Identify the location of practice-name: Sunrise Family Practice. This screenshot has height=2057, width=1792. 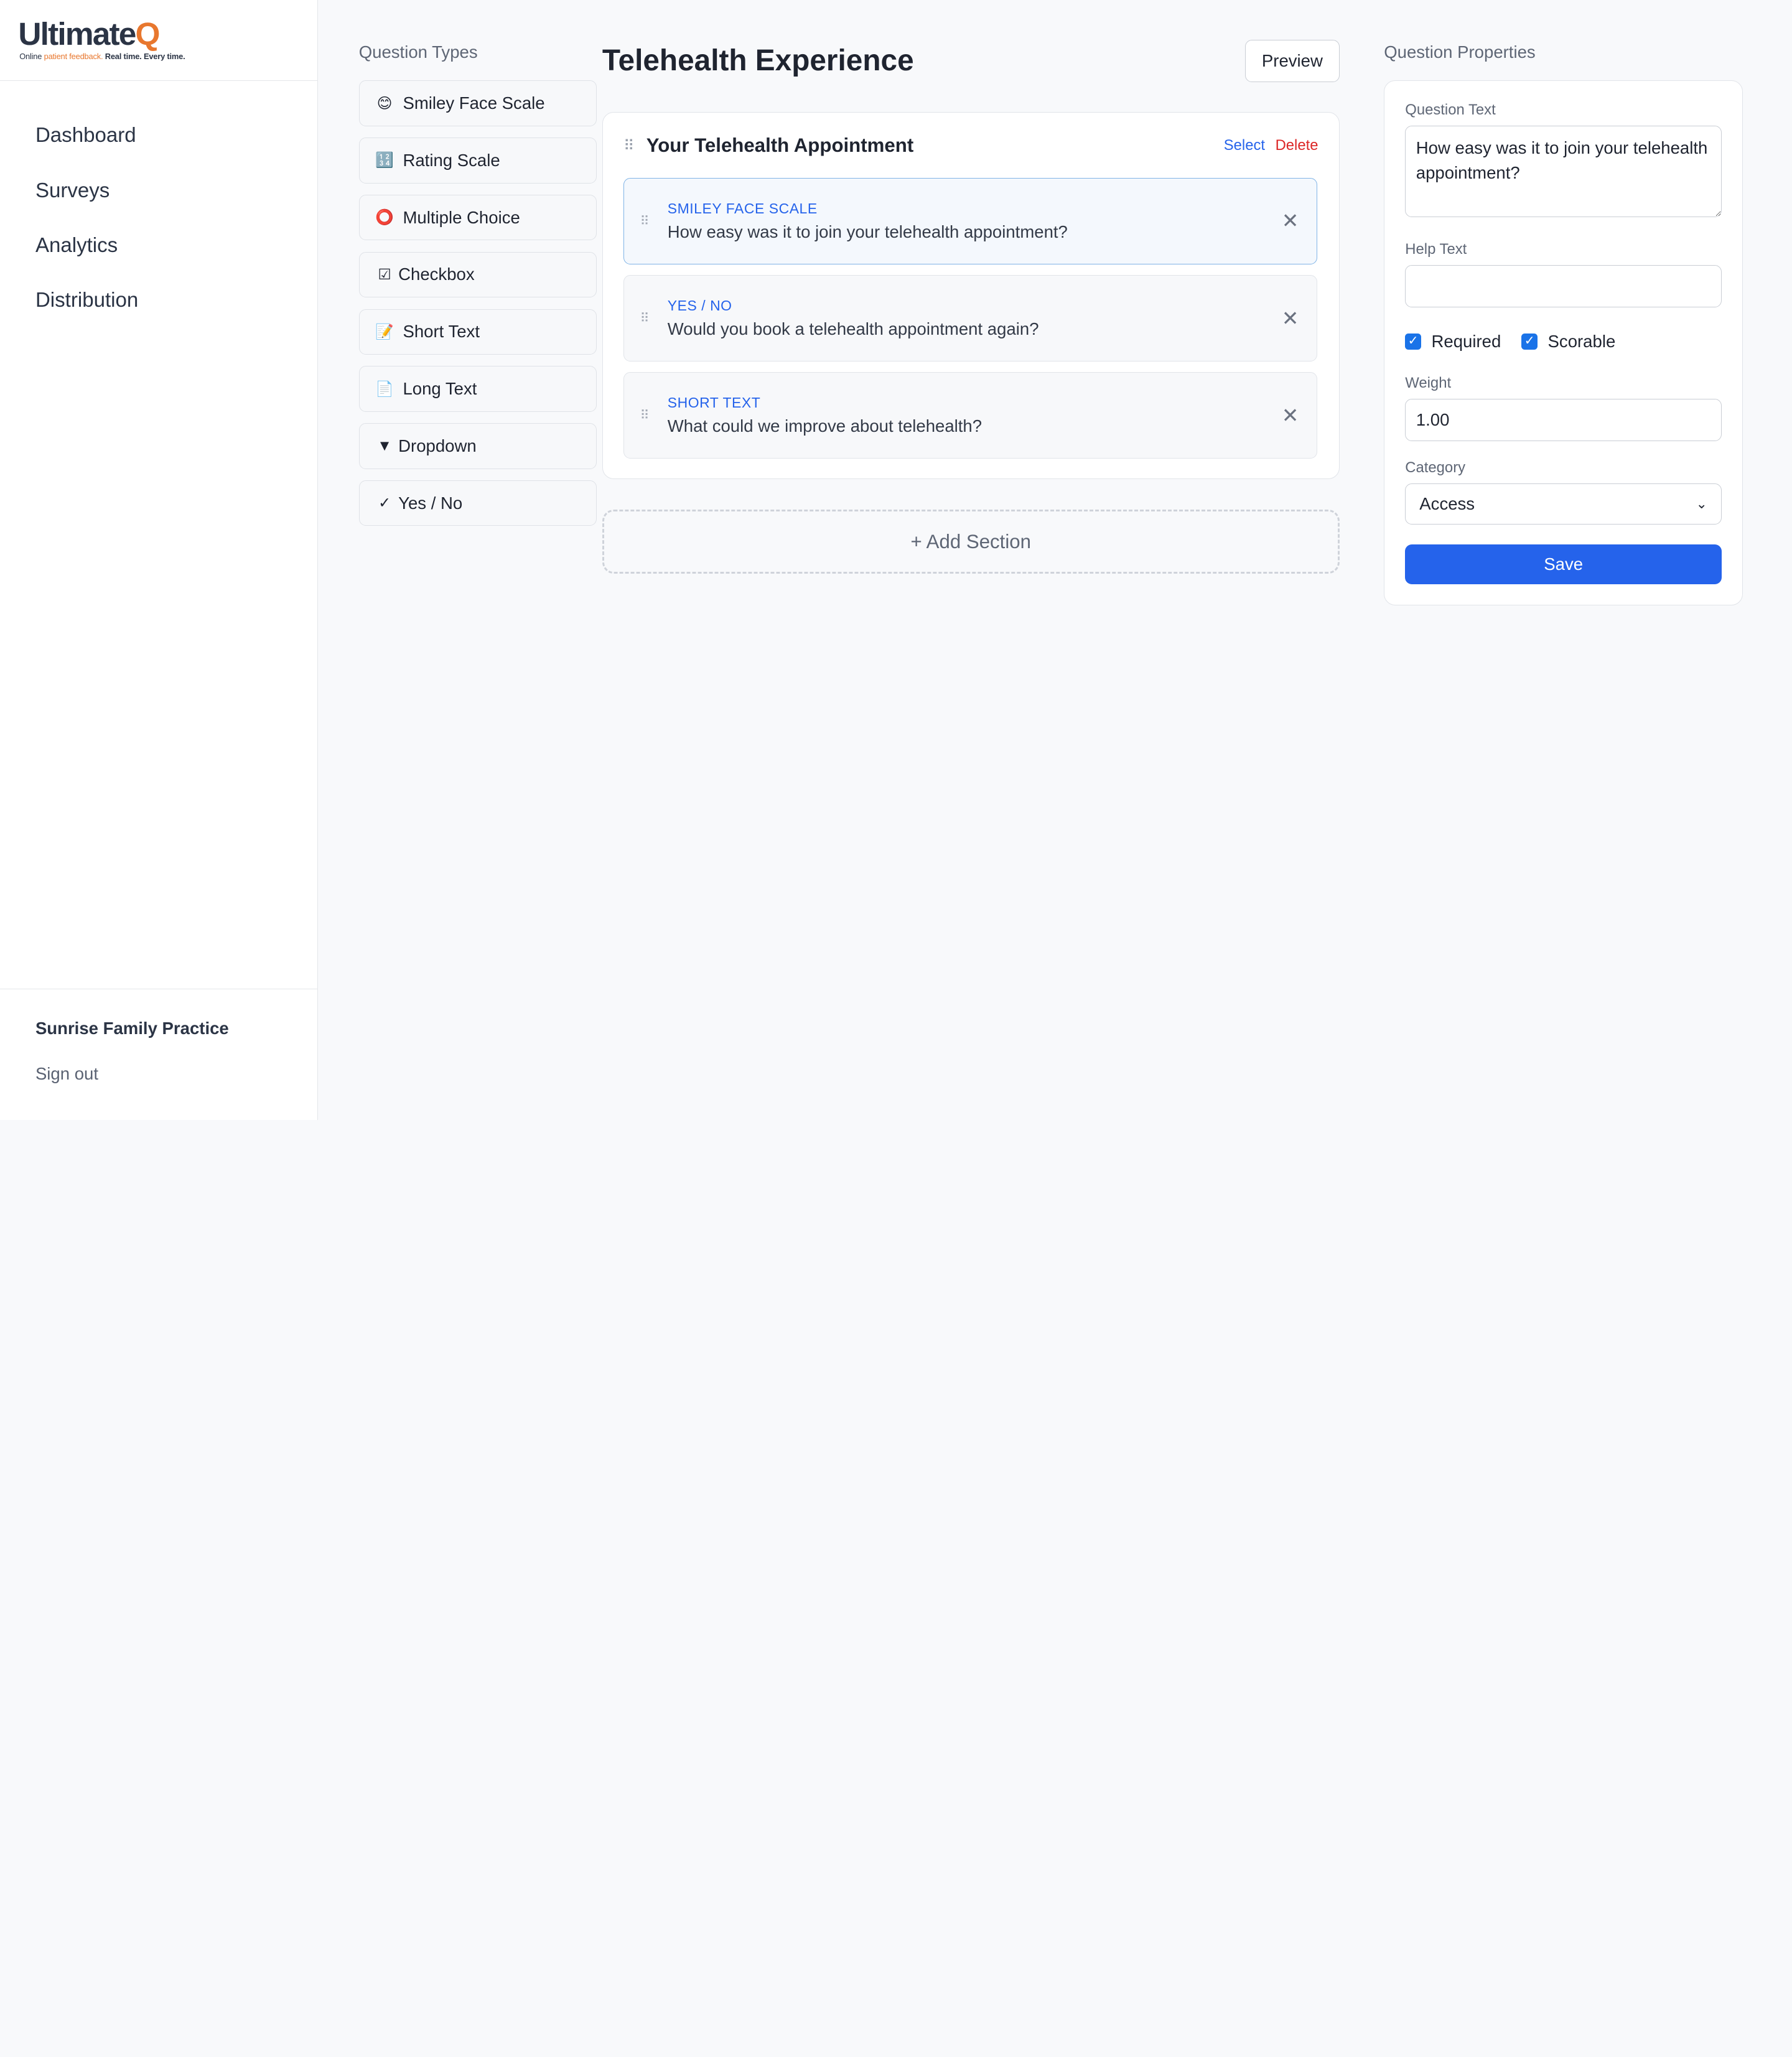
(132, 1028).